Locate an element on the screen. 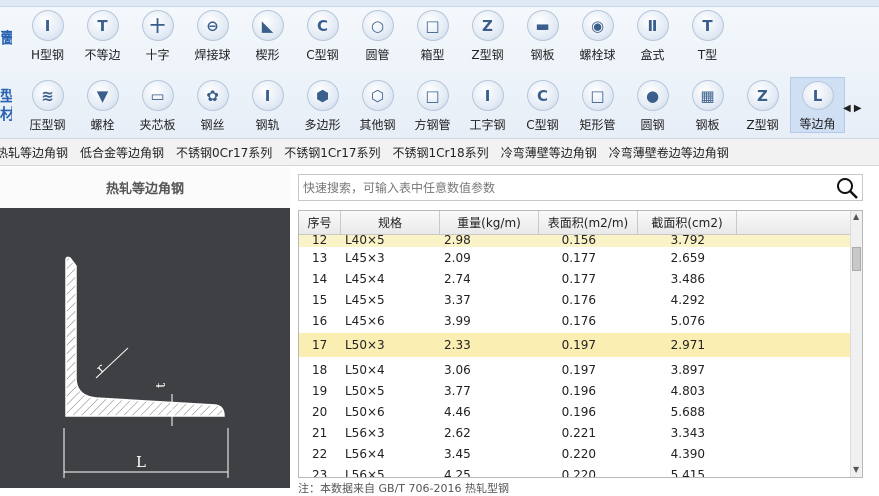 Image resolution: width=879 pixels, height=496 pixels. tool-h-beam-button: I H型钢 is located at coordinates (47, 35).